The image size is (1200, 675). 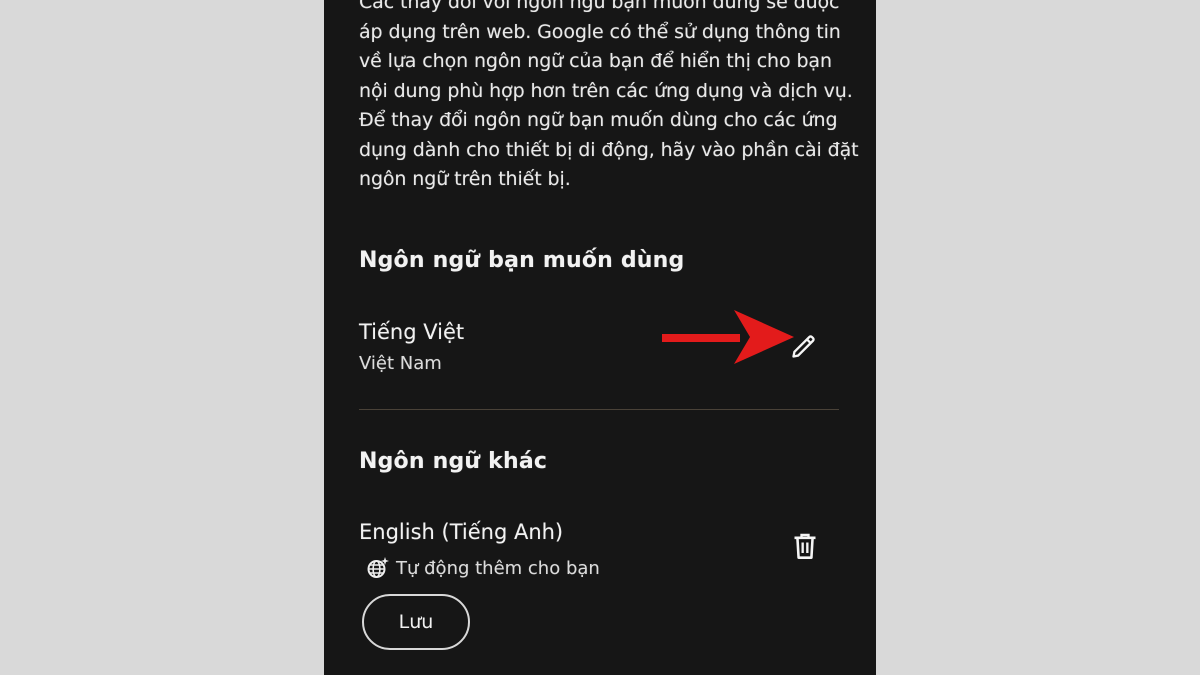 I want to click on auto-added-note: Tự động thêm cho bạn, so click(x=483, y=568).